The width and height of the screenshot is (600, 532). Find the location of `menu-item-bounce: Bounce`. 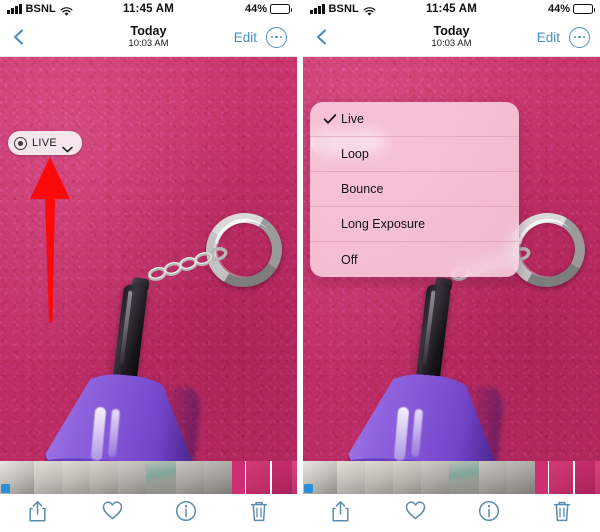

menu-item-bounce: Bounce is located at coordinates (414, 189).